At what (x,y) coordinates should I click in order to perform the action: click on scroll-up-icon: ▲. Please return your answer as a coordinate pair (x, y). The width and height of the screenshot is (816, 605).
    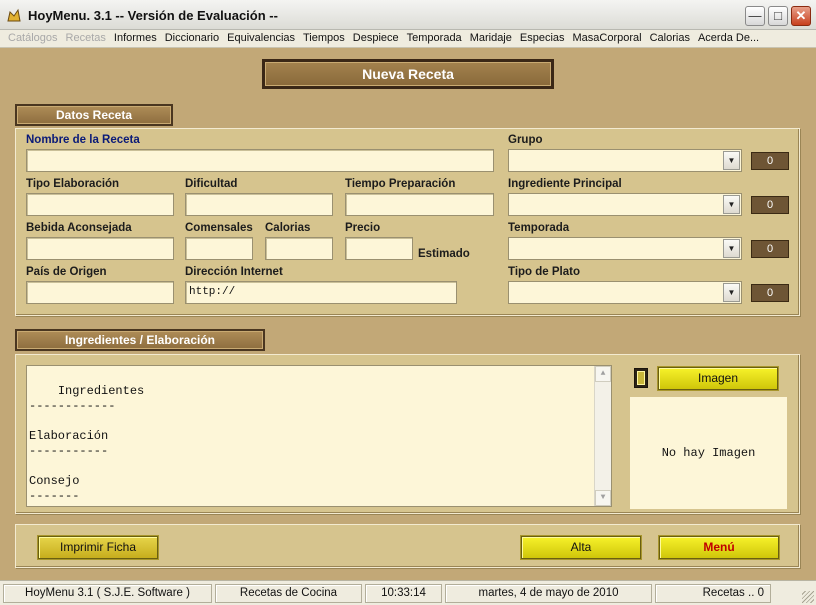
    Looking at the image, I should click on (603, 374).